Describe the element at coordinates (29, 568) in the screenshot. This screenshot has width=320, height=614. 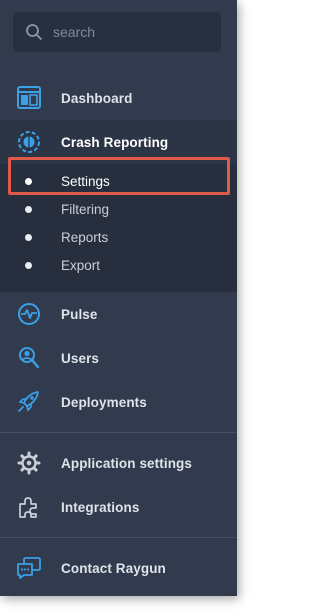
I see `chat-icon` at that location.